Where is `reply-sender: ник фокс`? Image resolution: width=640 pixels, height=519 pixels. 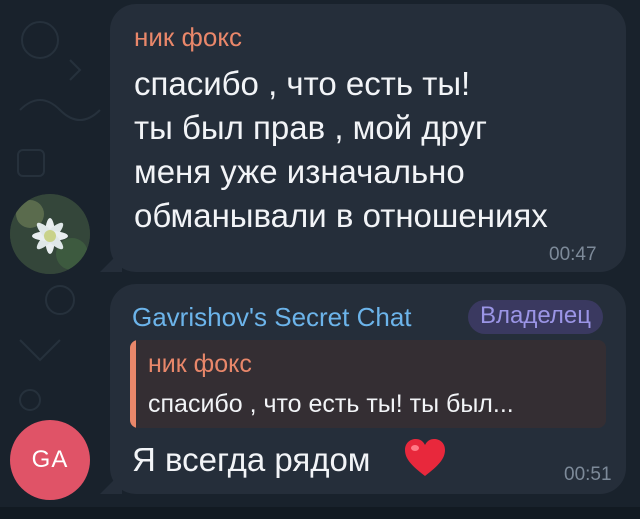
reply-sender: ник фокс is located at coordinates (200, 364).